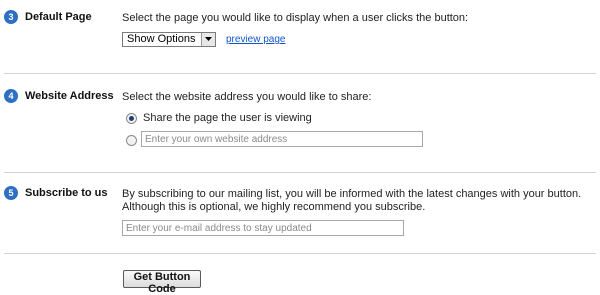  I want to click on step-number-badge: 5, so click(11, 193).